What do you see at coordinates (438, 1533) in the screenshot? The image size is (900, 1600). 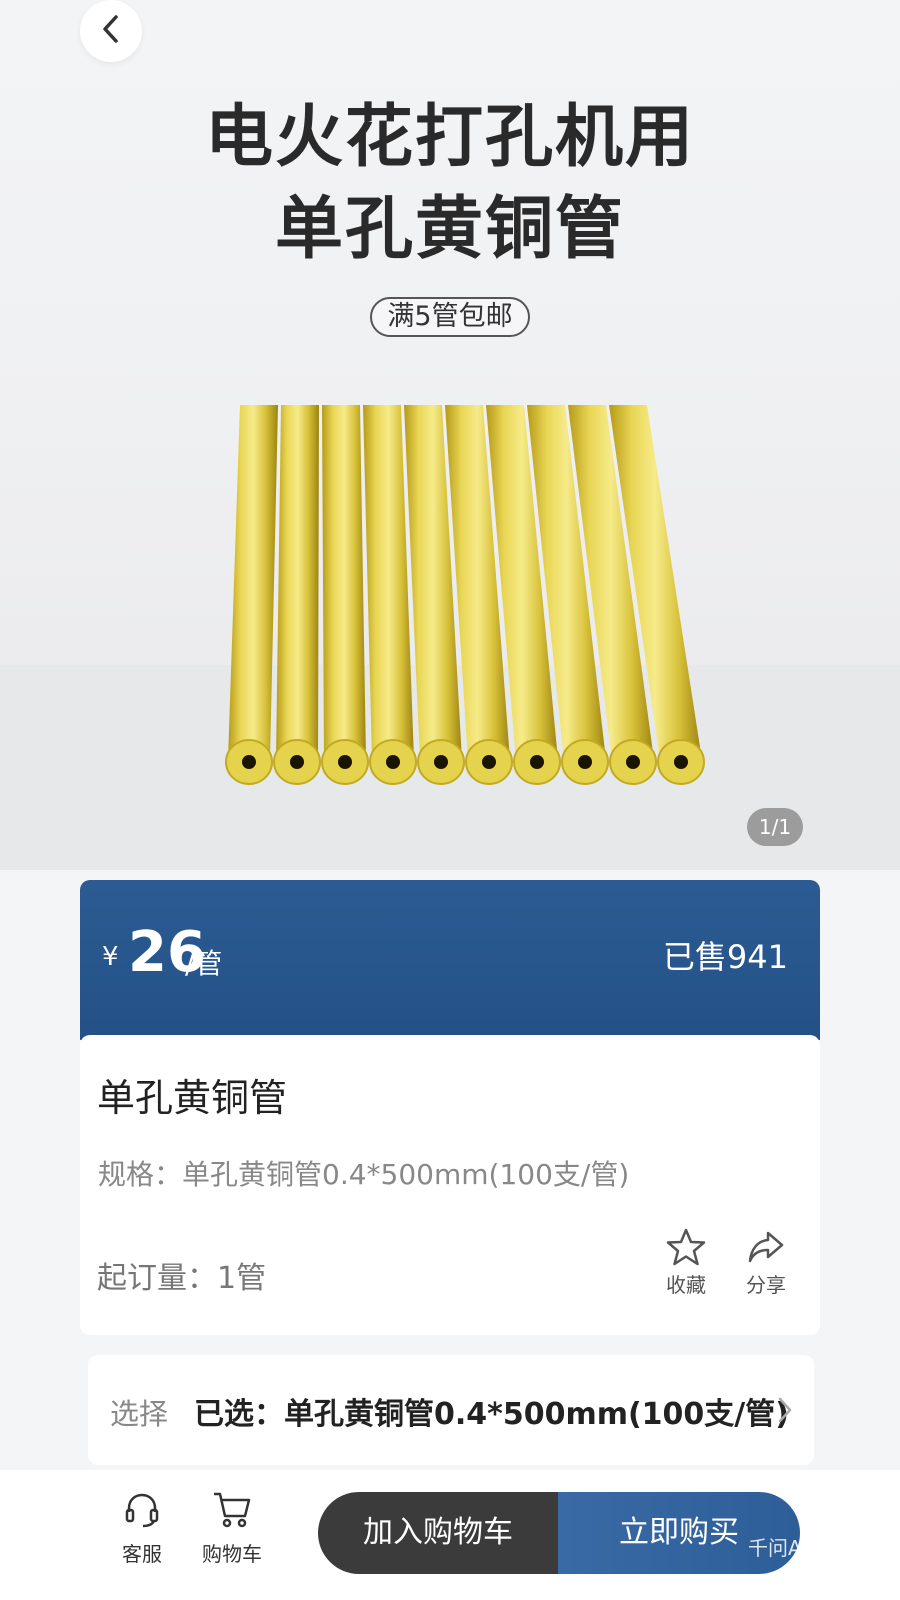 I see `add-to-cart-button: 加入购物车` at bounding box center [438, 1533].